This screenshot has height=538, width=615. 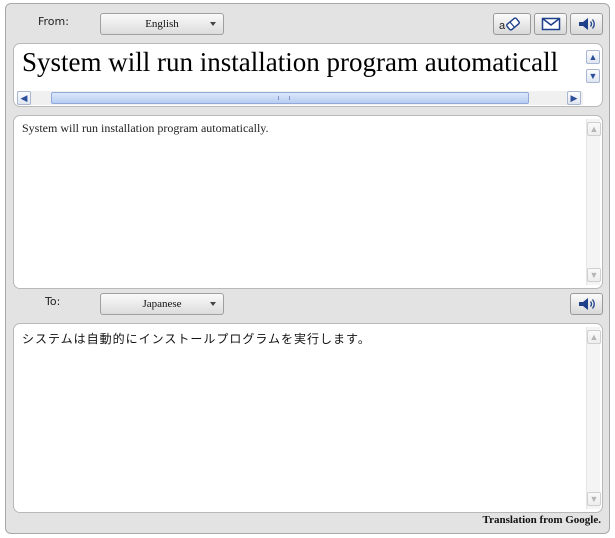 What do you see at coordinates (53, 301) in the screenshot?
I see `to-label: To:` at bounding box center [53, 301].